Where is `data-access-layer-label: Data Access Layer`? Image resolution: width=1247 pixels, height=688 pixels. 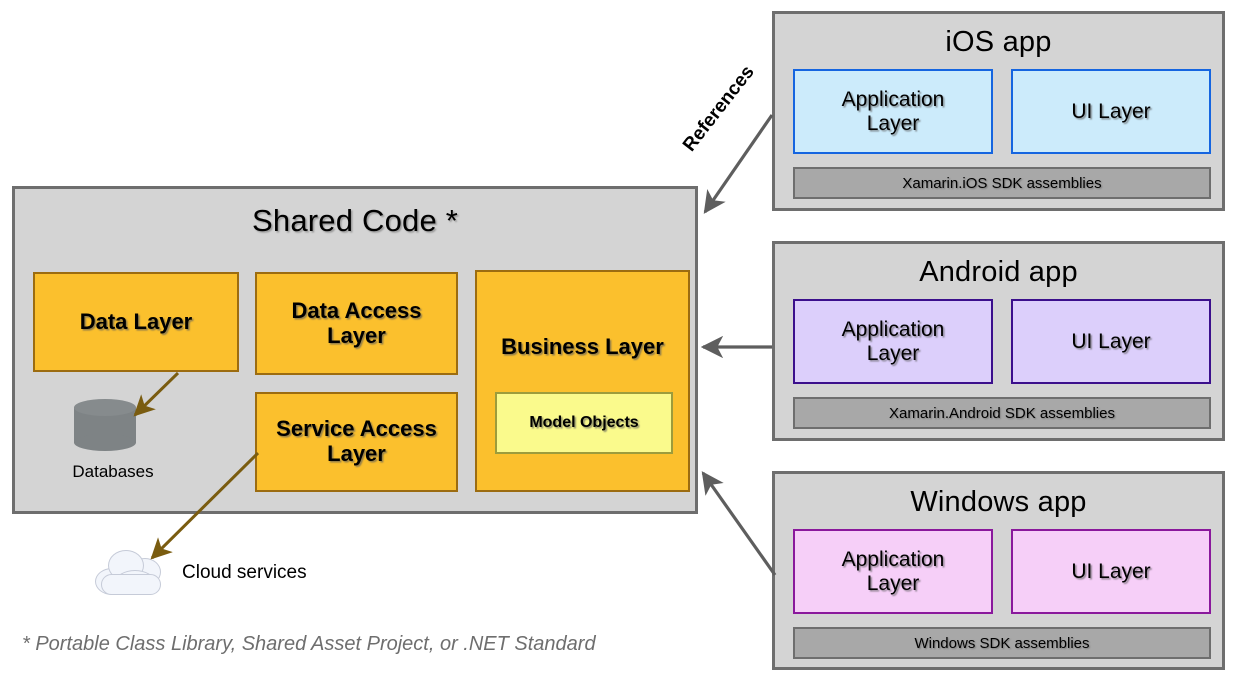
data-access-layer-label: Data Access Layer is located at coordinates (356, 322).